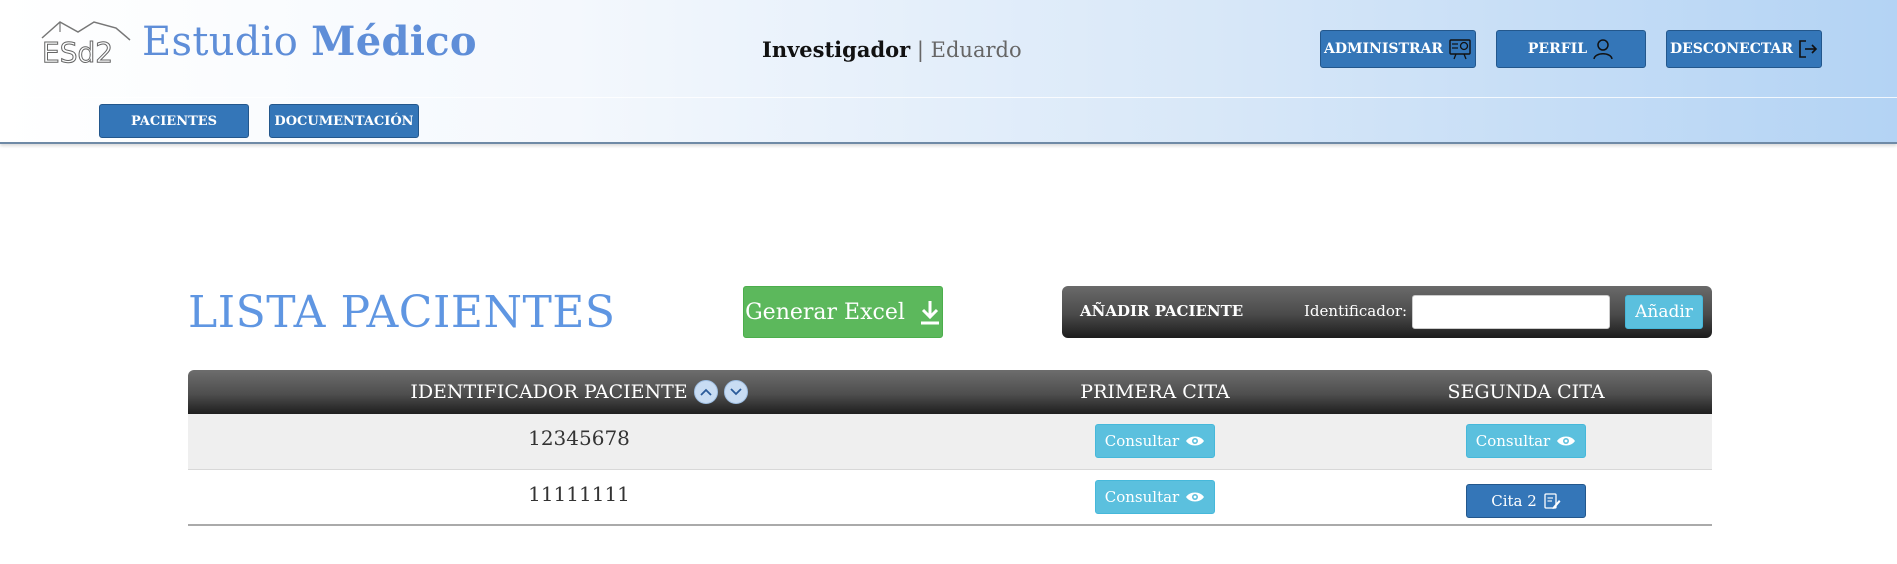  Describe the element at coordinates (1155, 392) in the screenshot. I see `column-header-first-appointment: PRIMERA CITA` at that location.